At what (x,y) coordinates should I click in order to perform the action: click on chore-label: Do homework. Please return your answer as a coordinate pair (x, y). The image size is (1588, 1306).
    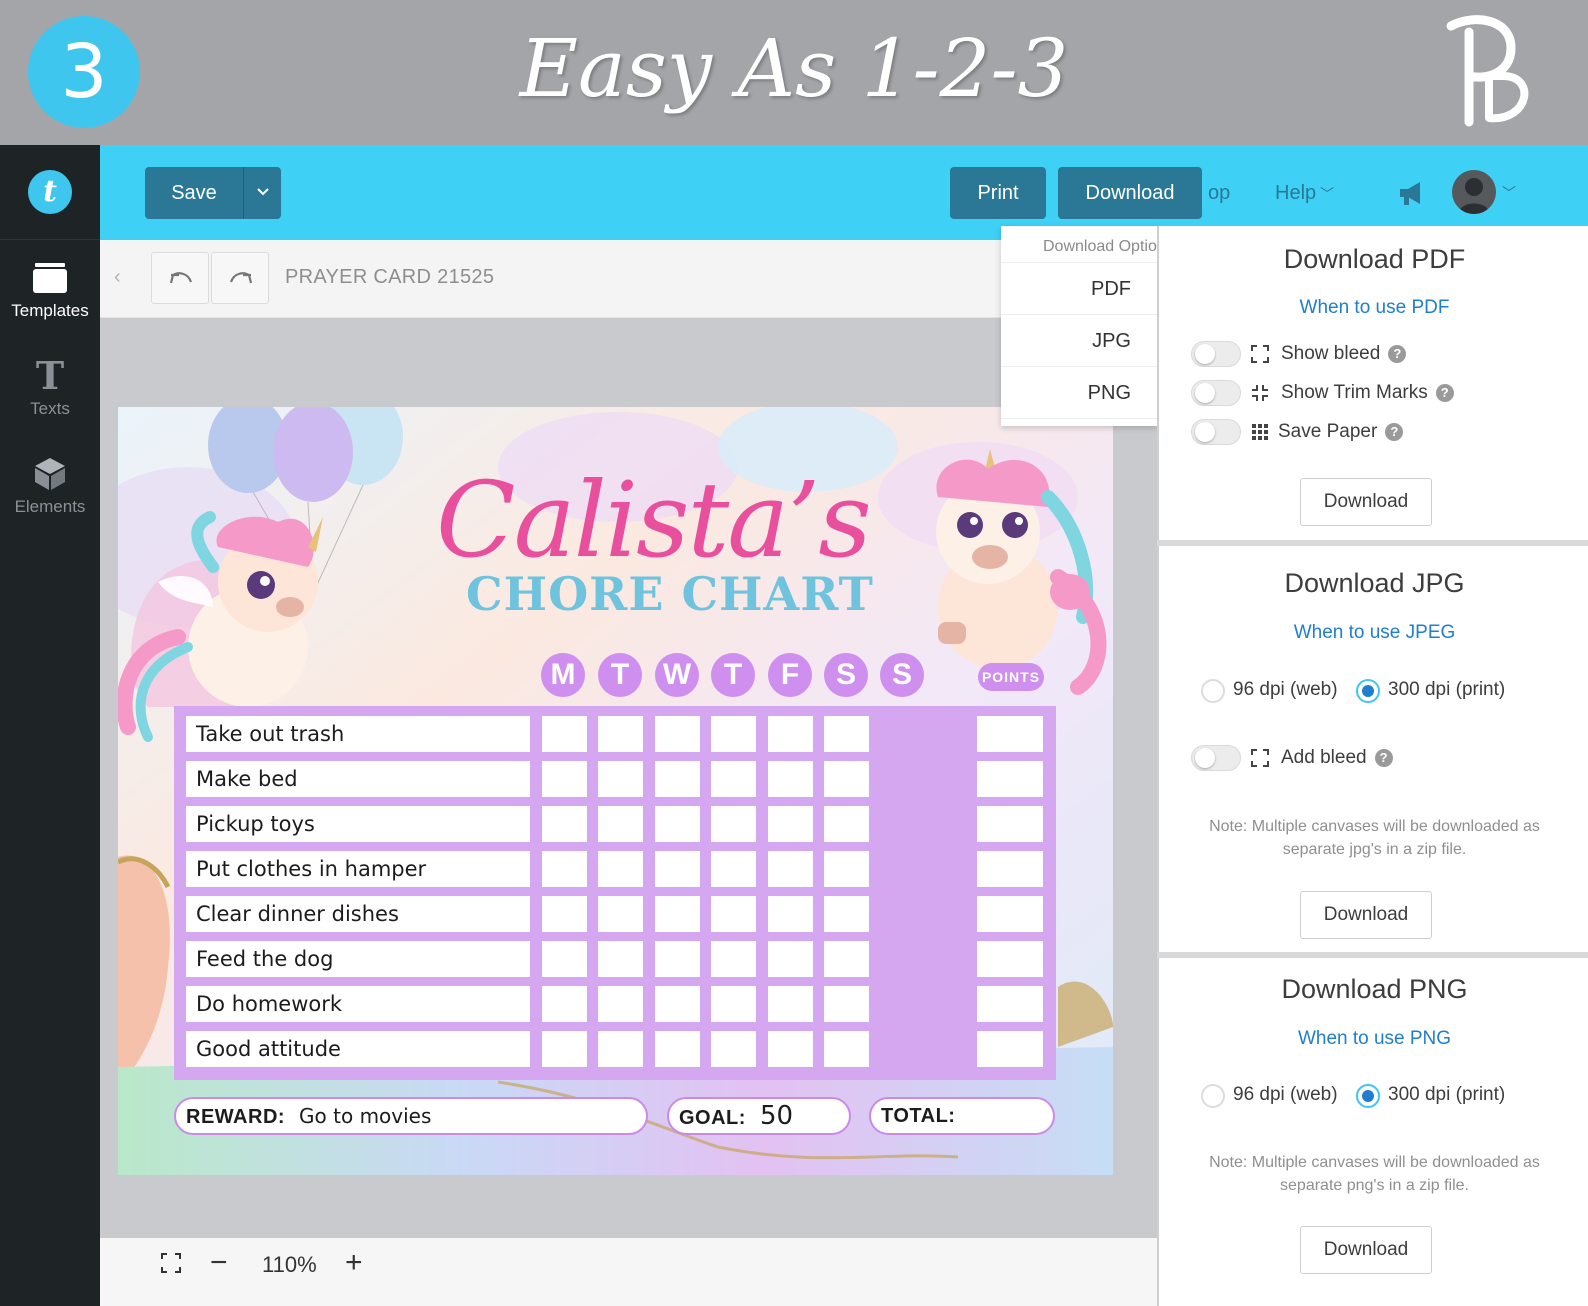
    Looking at the image, I should click on (338, 1004).